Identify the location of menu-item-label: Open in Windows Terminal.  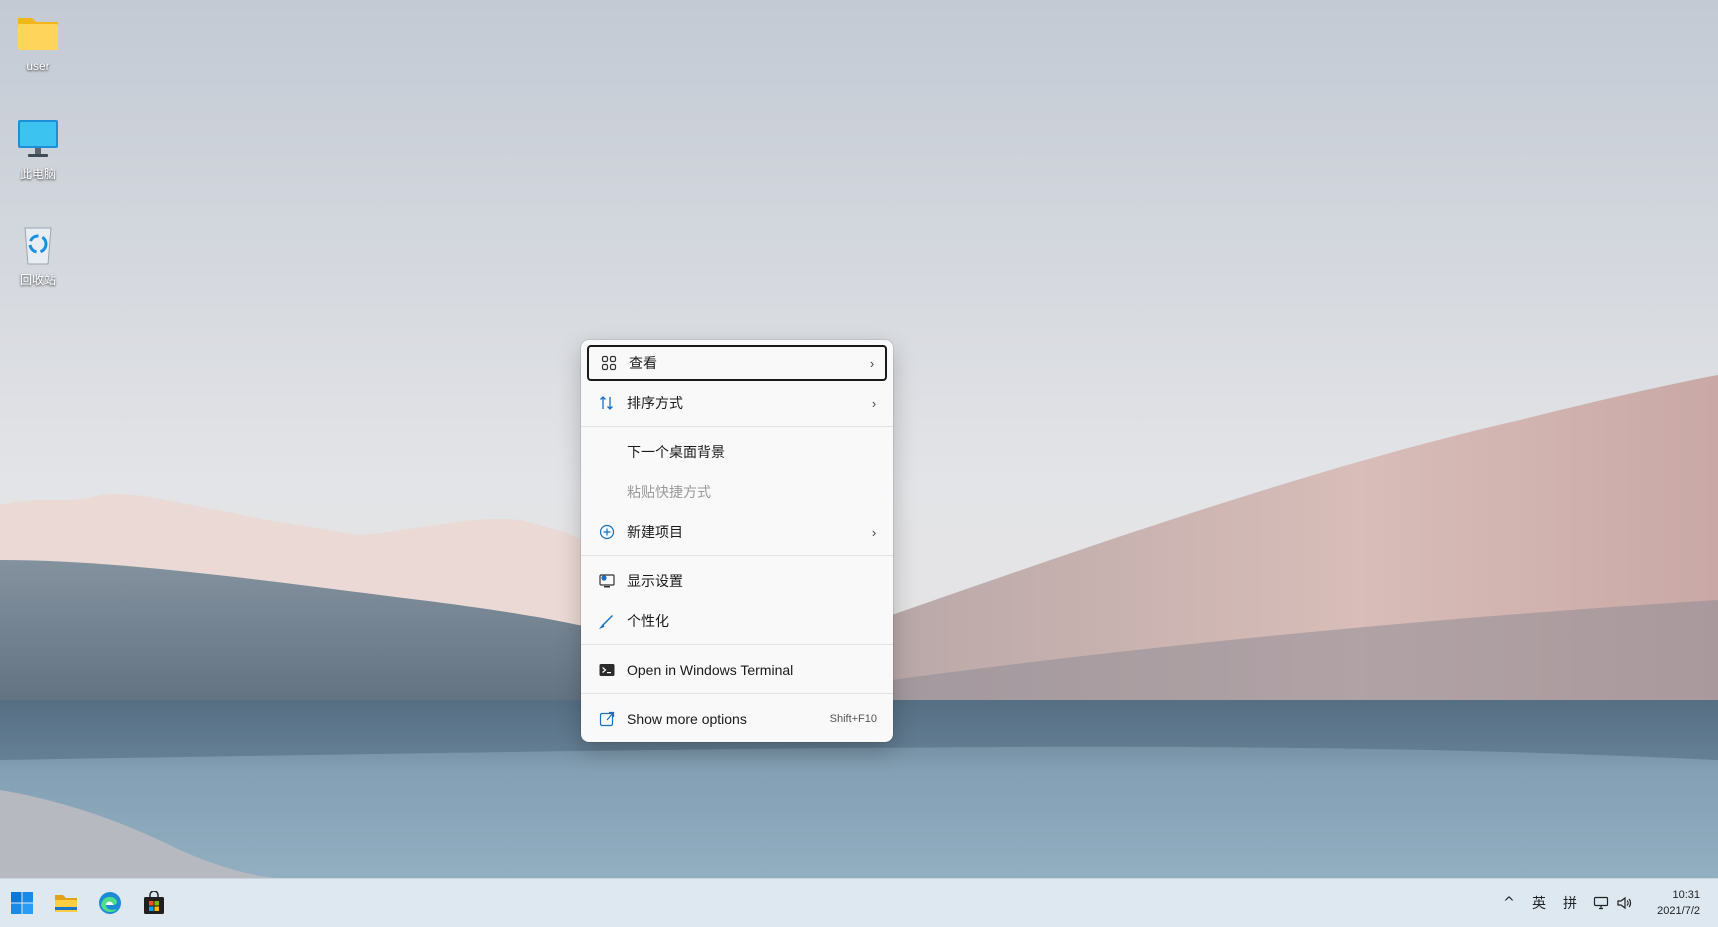
(710, 670).